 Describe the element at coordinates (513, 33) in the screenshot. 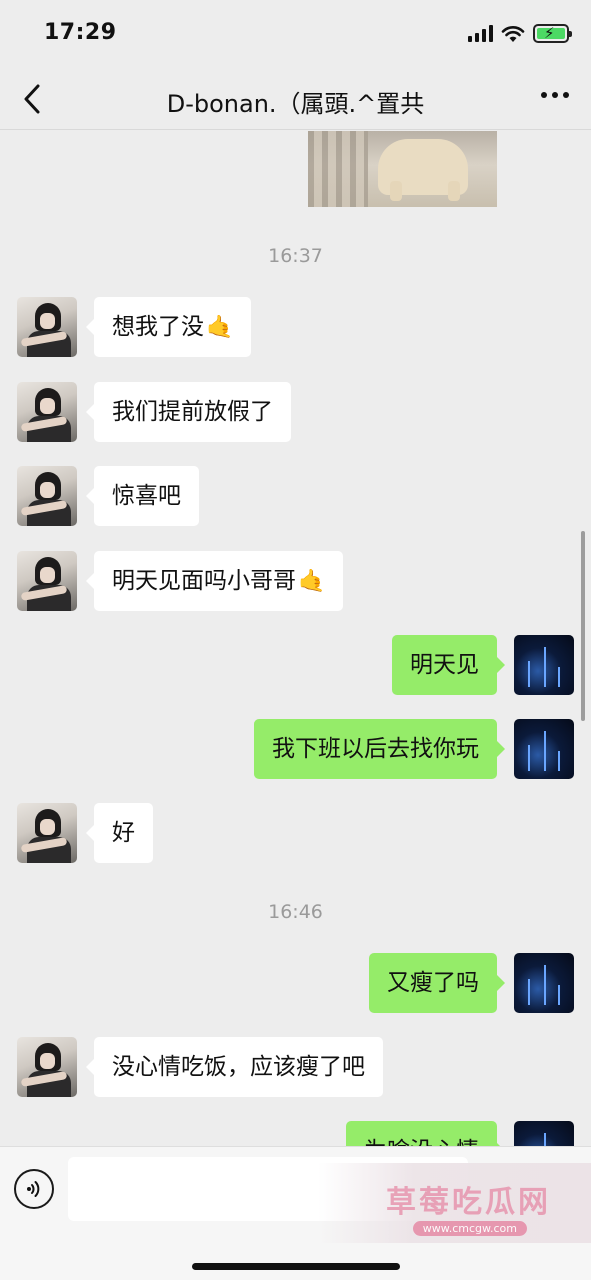

I see `wifi-icon` at that location.